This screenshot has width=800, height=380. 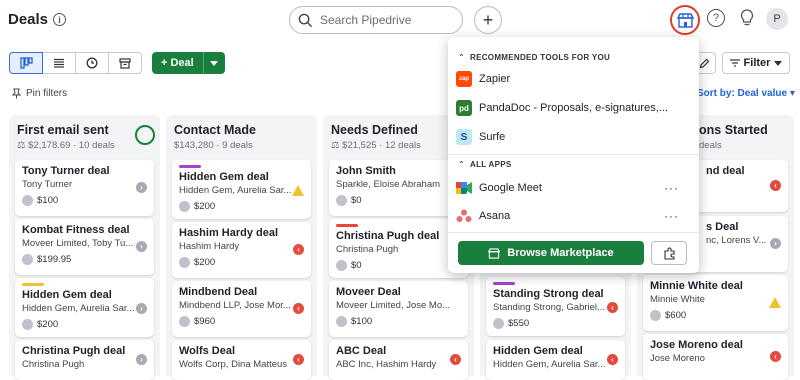 What do you see at coordinates (37, 19) in the screenshot?
I see `page-title: Deals i` at bounding box center [37, 19].